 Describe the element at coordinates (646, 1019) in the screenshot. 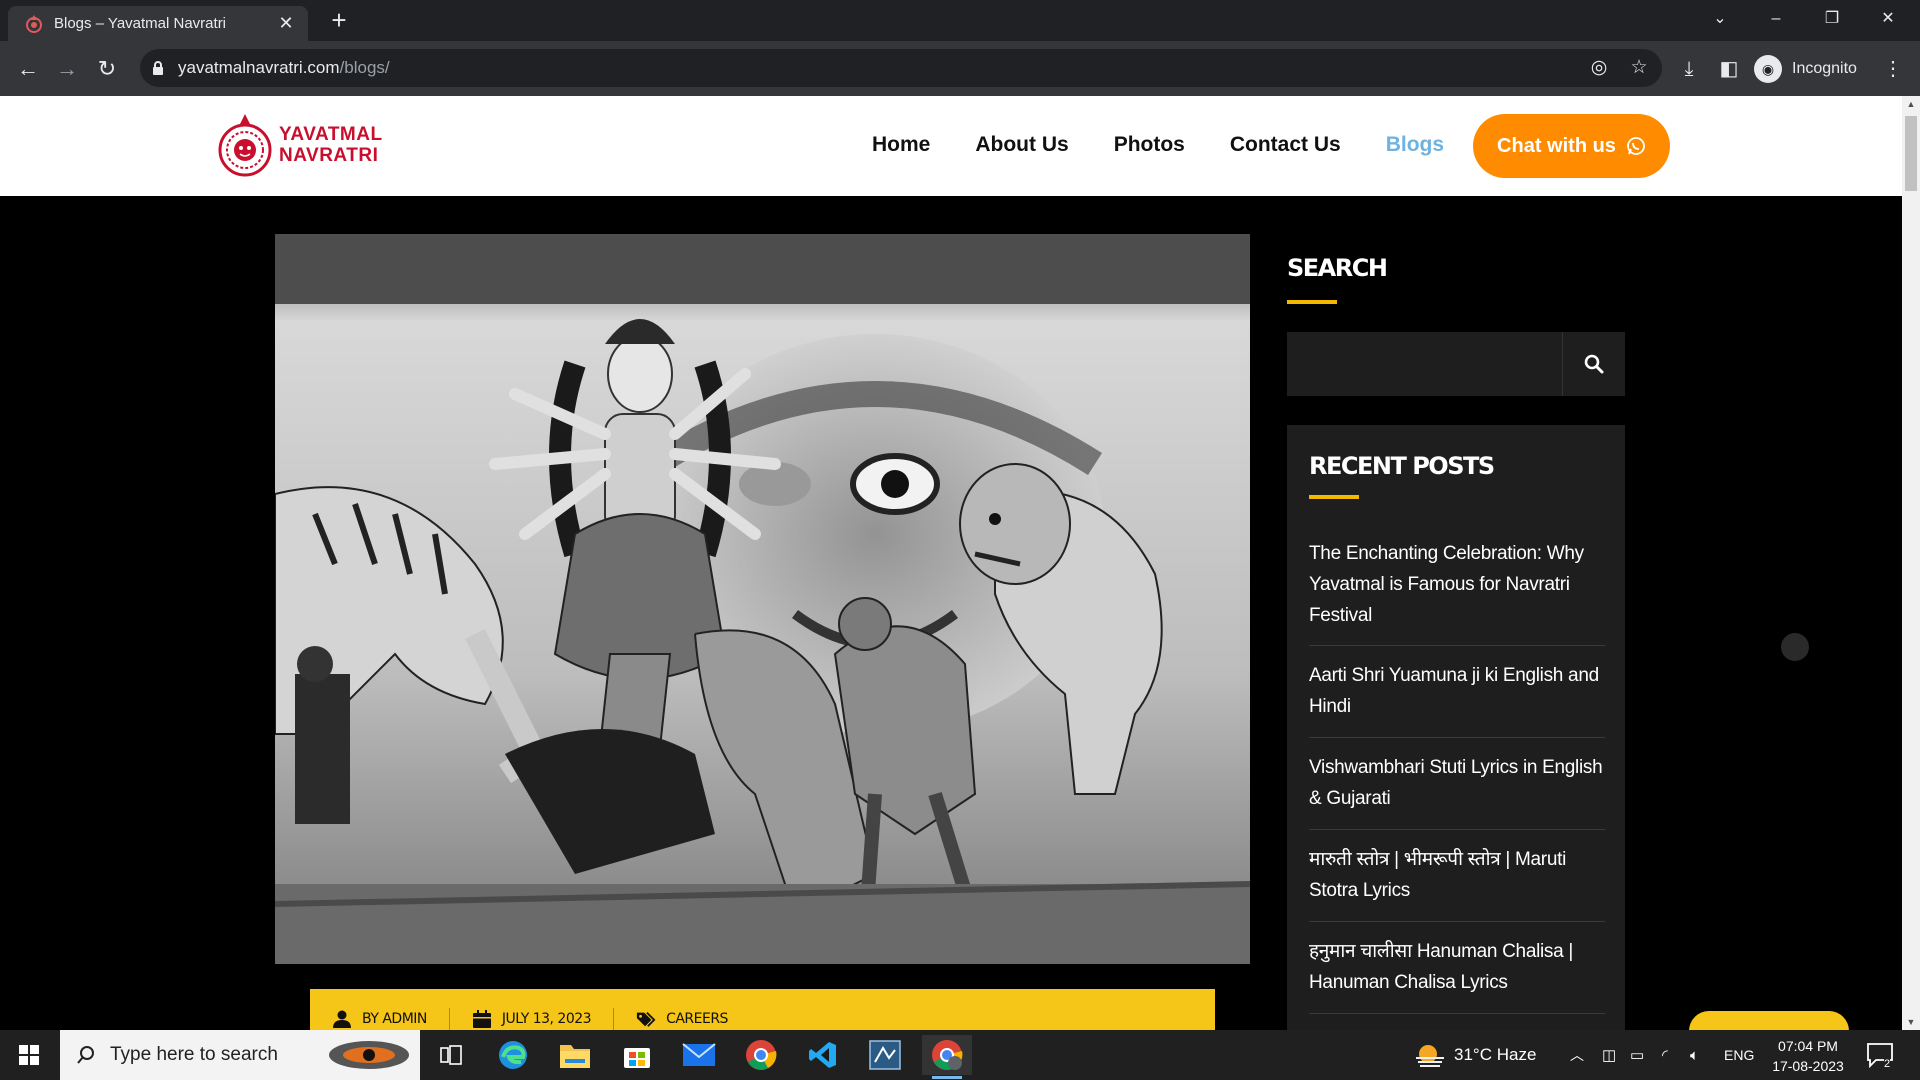

I see `tags-icon` at that location.